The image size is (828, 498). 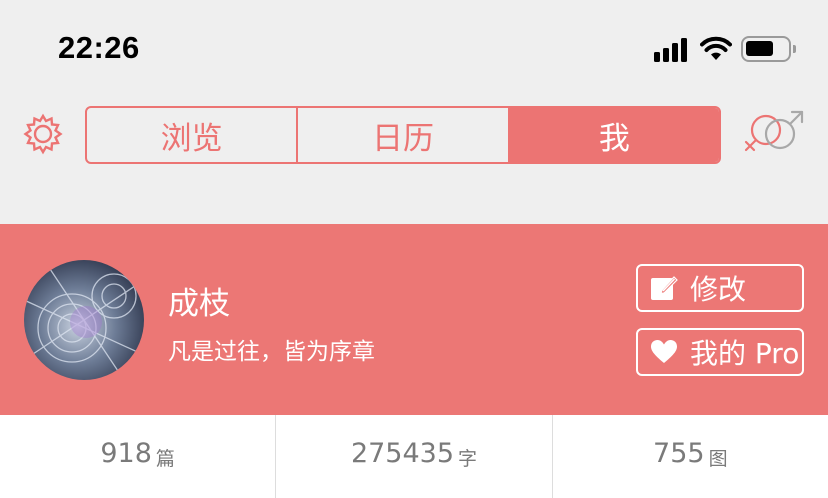 What do you see at coordinates (99, 47) in the screenshot?
I see `status-time: 22:26` at bounding box center [99, 47].